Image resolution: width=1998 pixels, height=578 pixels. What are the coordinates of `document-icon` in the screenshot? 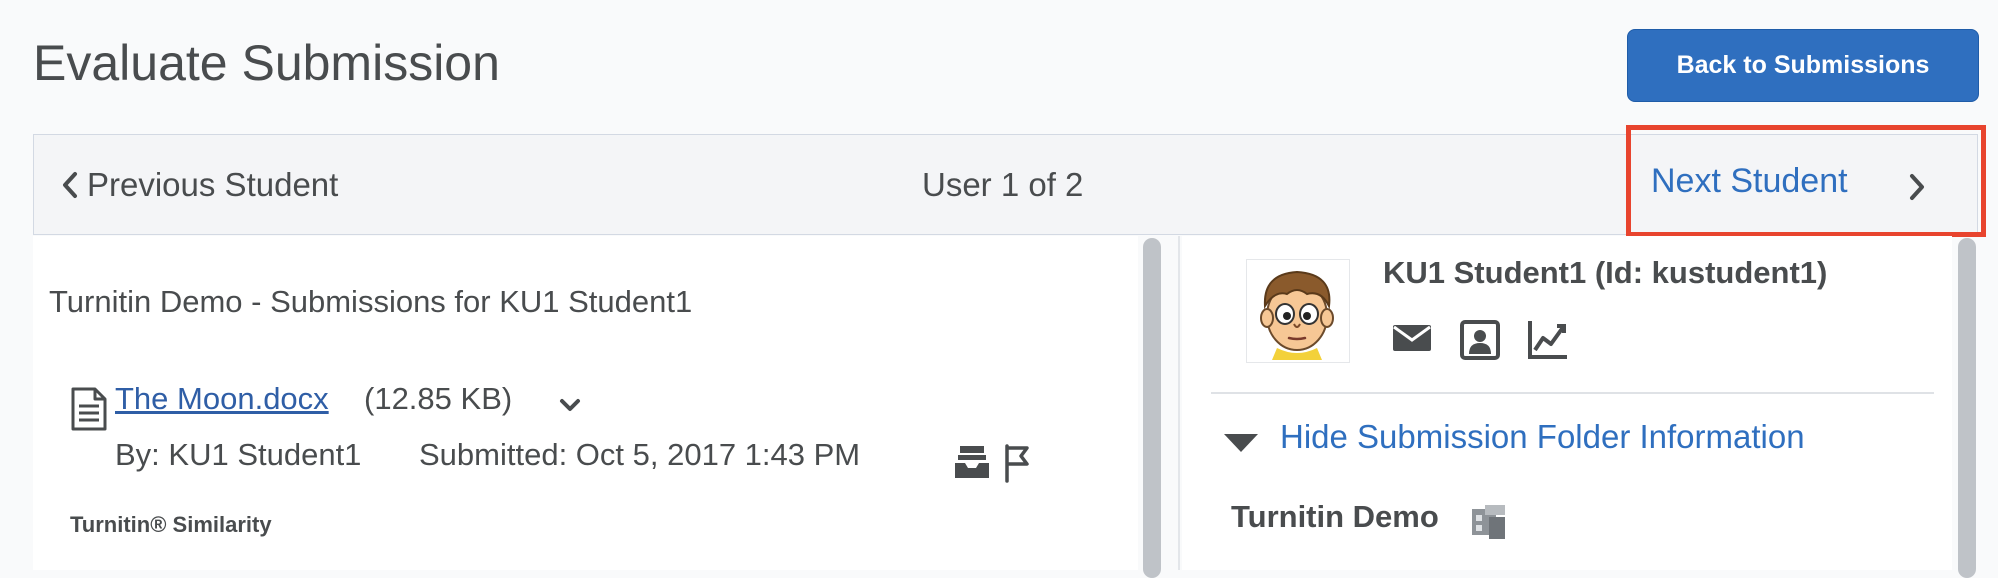 It's located at (89, 409).